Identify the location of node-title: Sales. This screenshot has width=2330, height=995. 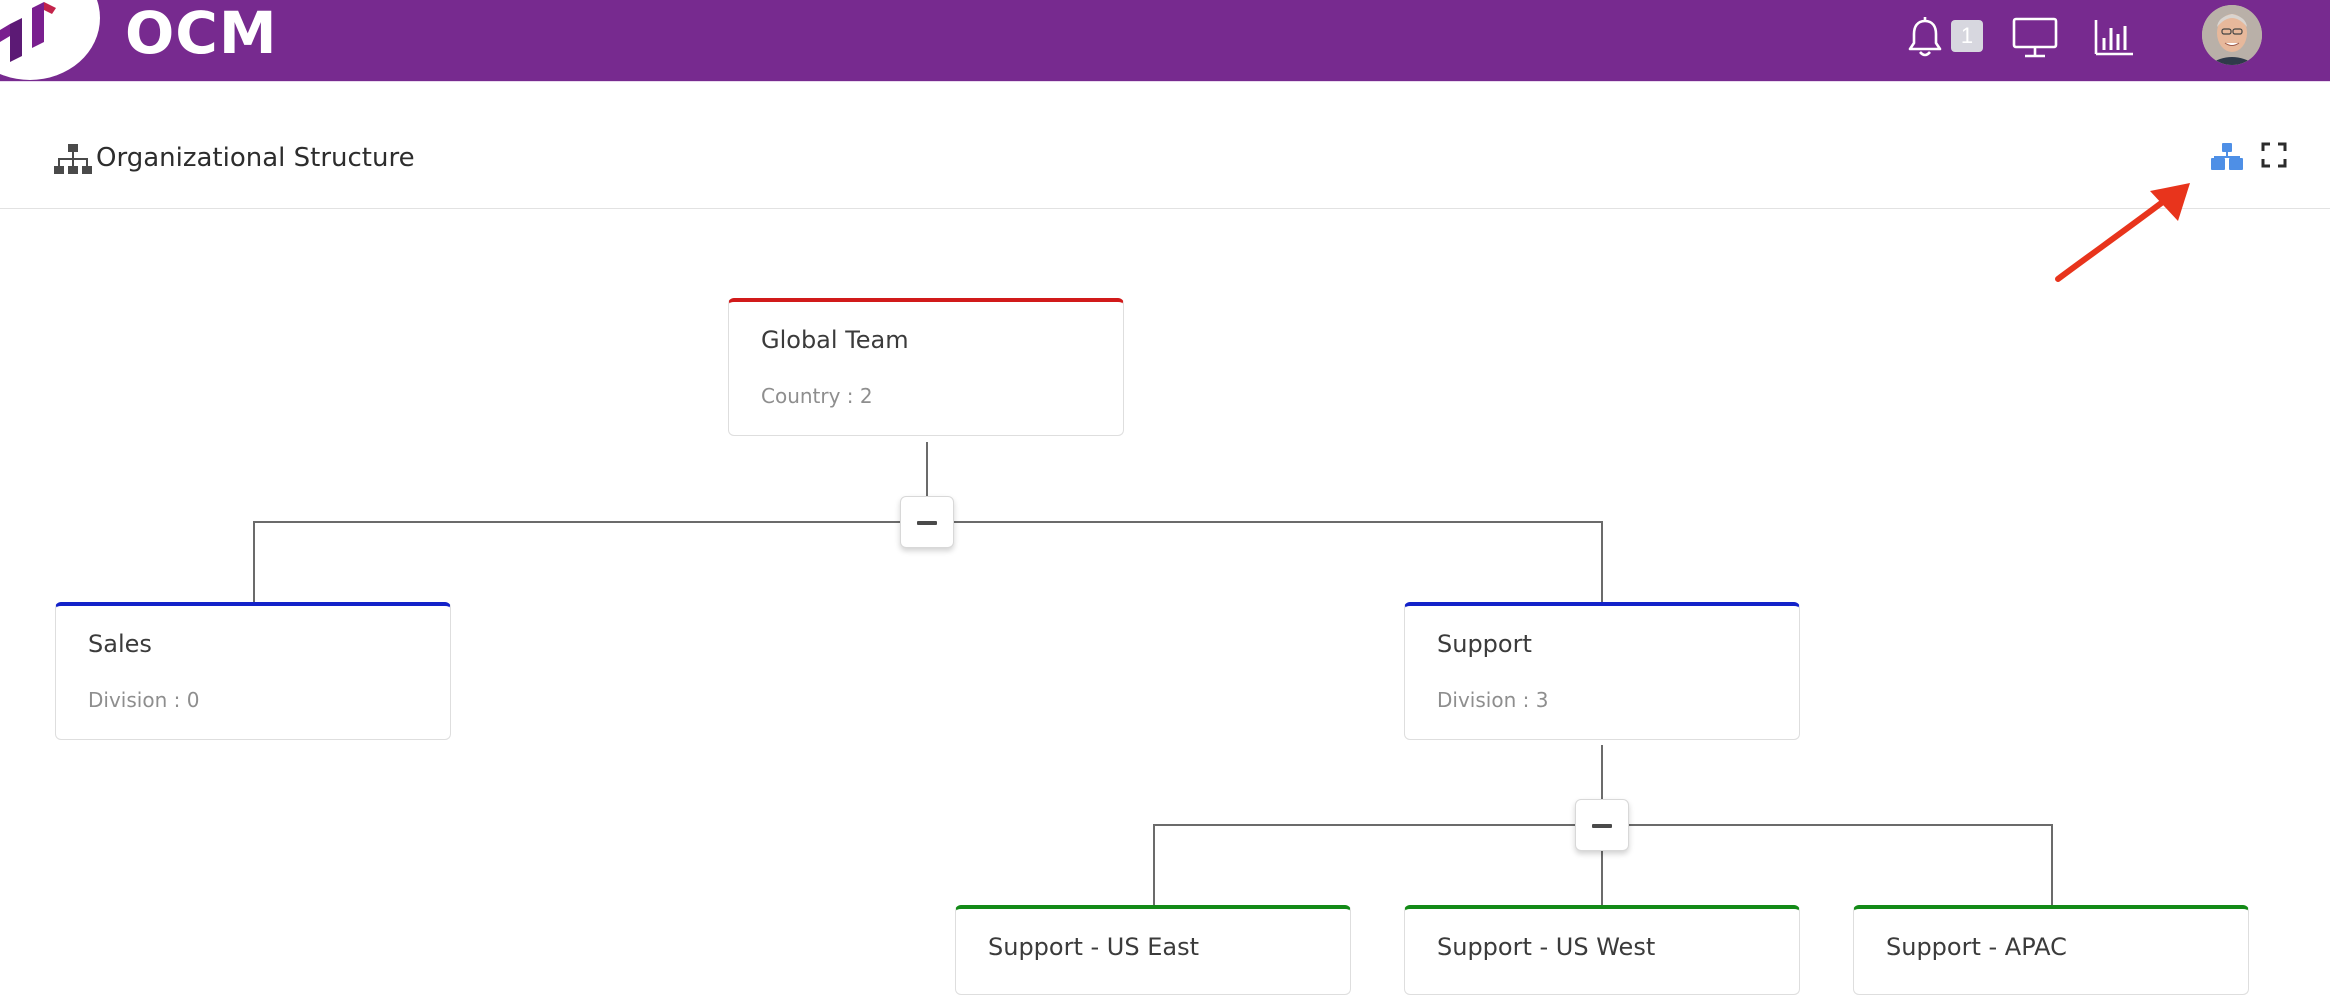
(120, 644).